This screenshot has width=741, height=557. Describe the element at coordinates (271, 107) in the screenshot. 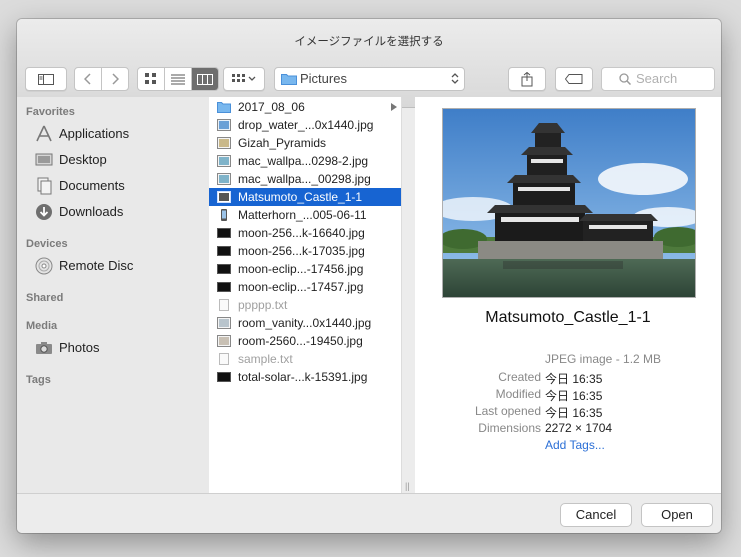

I see `file-name: 2017_08_06` at that location.